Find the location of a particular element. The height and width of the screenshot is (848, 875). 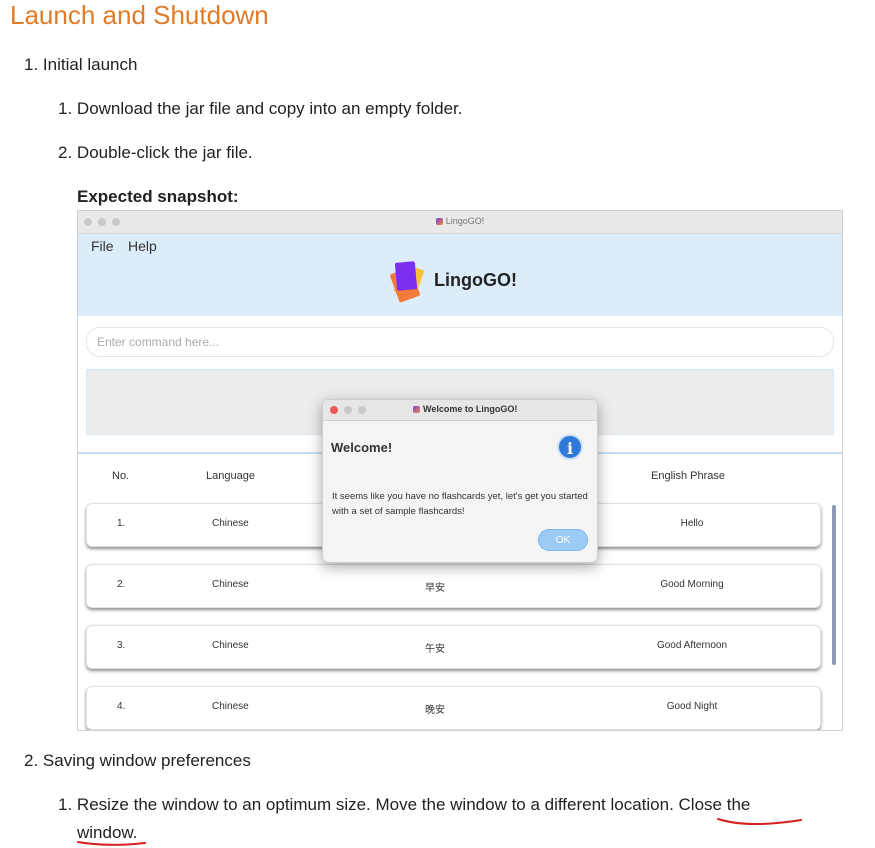

dialog-maximize-dot is located at coordinates (362, 410).